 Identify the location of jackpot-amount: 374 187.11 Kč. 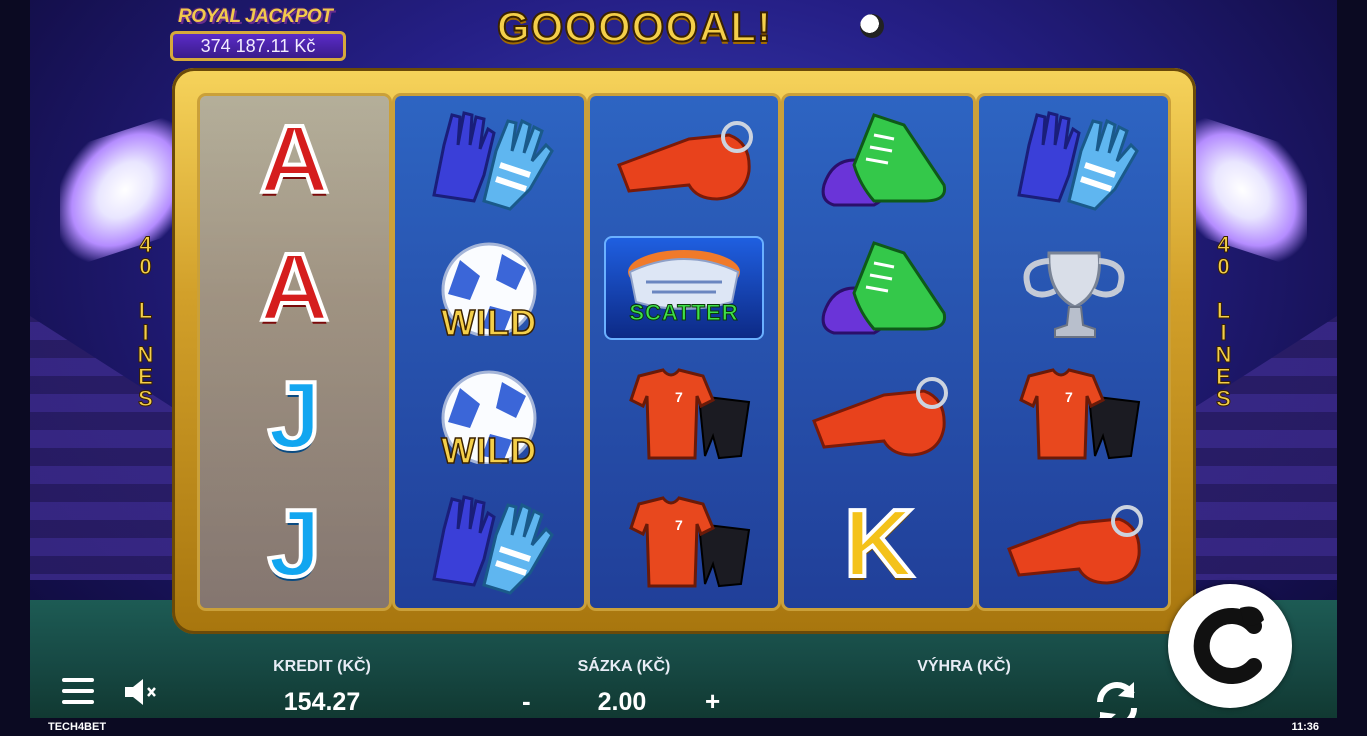
(258, 46).